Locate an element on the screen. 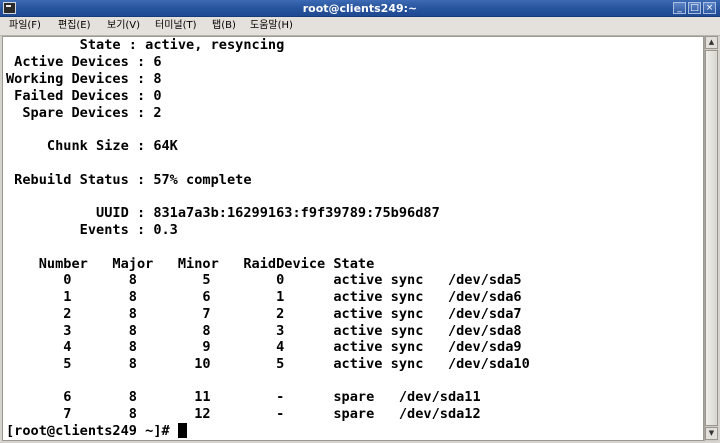 The width and height of the screenshot is (720, 443). maximize-icon: □ is located at coordinates (694, 8).